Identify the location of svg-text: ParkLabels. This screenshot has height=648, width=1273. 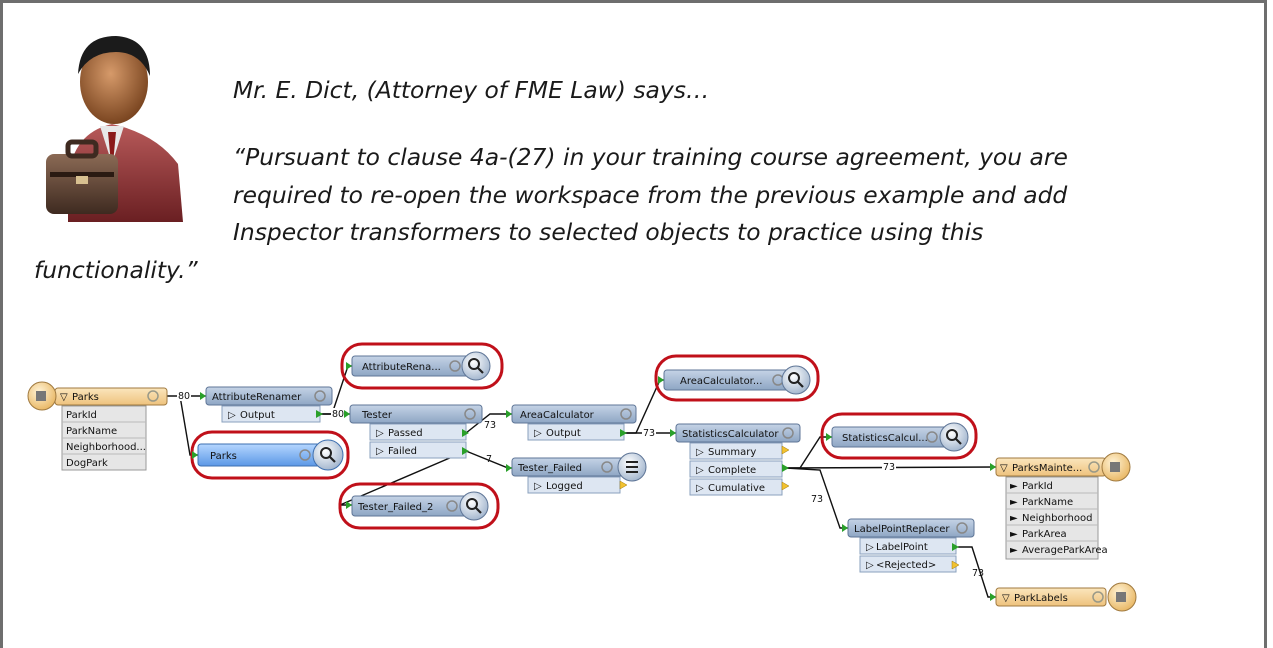
(1041, 598).